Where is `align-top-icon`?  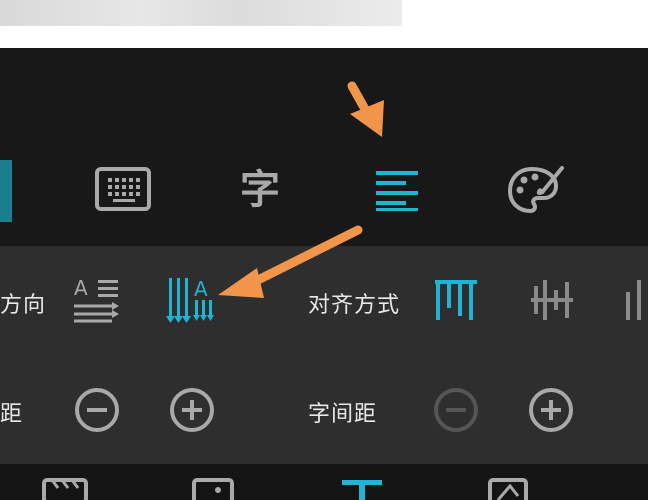
align-top-icon is located at coordinates (456, 300).